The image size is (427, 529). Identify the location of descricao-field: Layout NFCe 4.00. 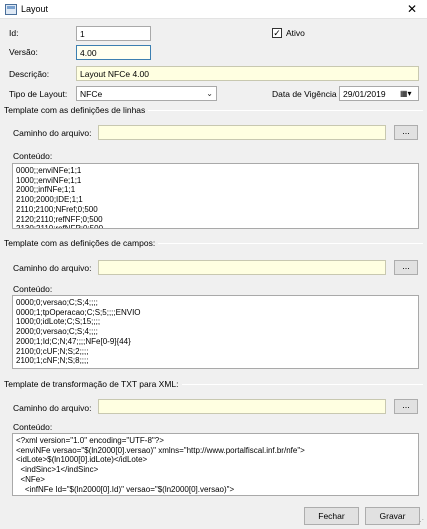
(247, 73).